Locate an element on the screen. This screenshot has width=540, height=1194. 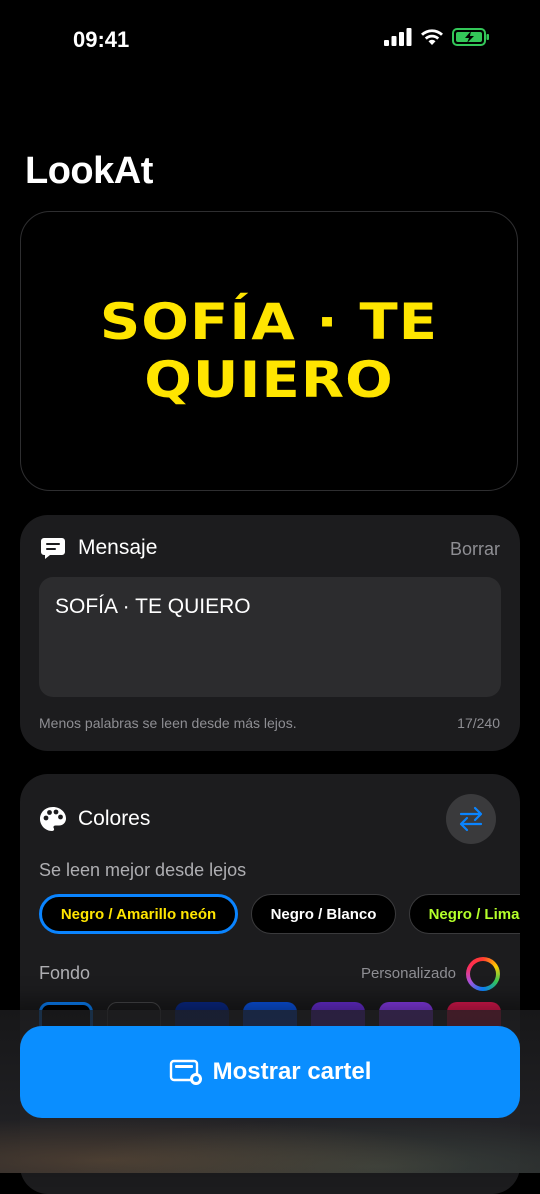
preview-text: SOFÍA · TE QUIERO is located at coordinates (269, 351).